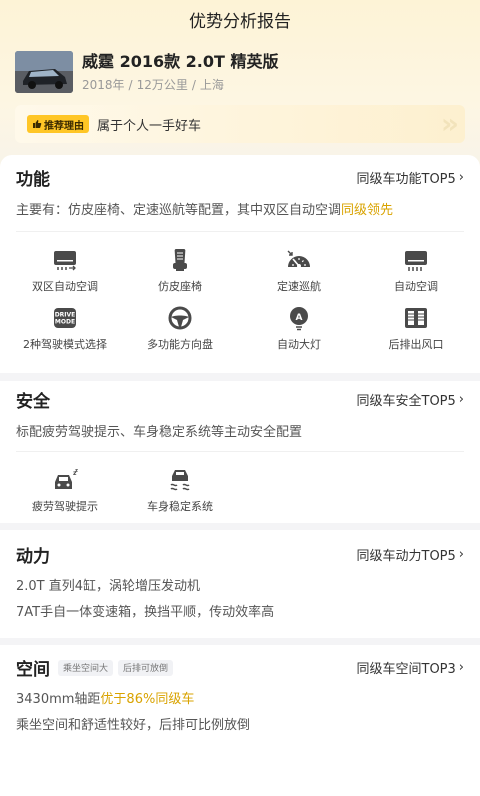  I want to click on space-tag-roomy: 乘坐空间大, so click(86, 667).